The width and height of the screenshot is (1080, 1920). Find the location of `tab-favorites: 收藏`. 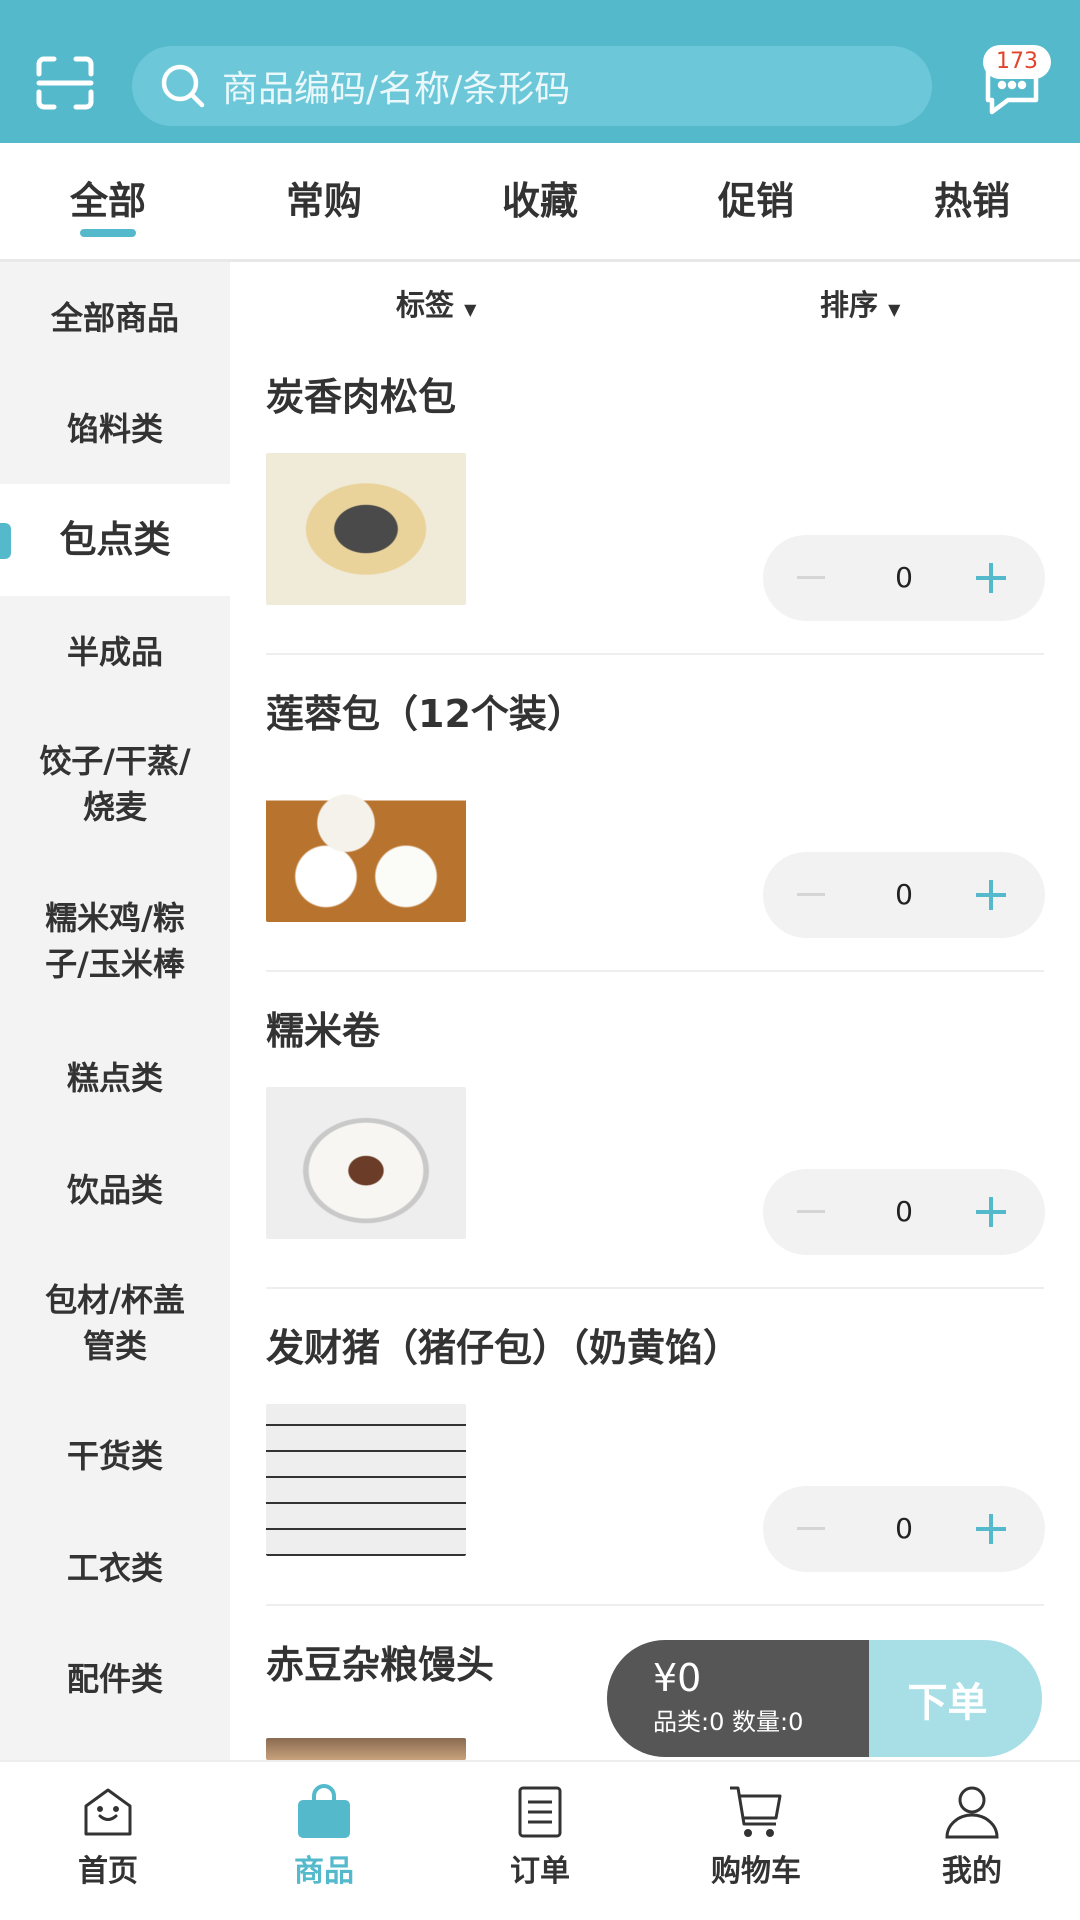

tab-favorites: 收藏 is located at coordinates (540, 201).